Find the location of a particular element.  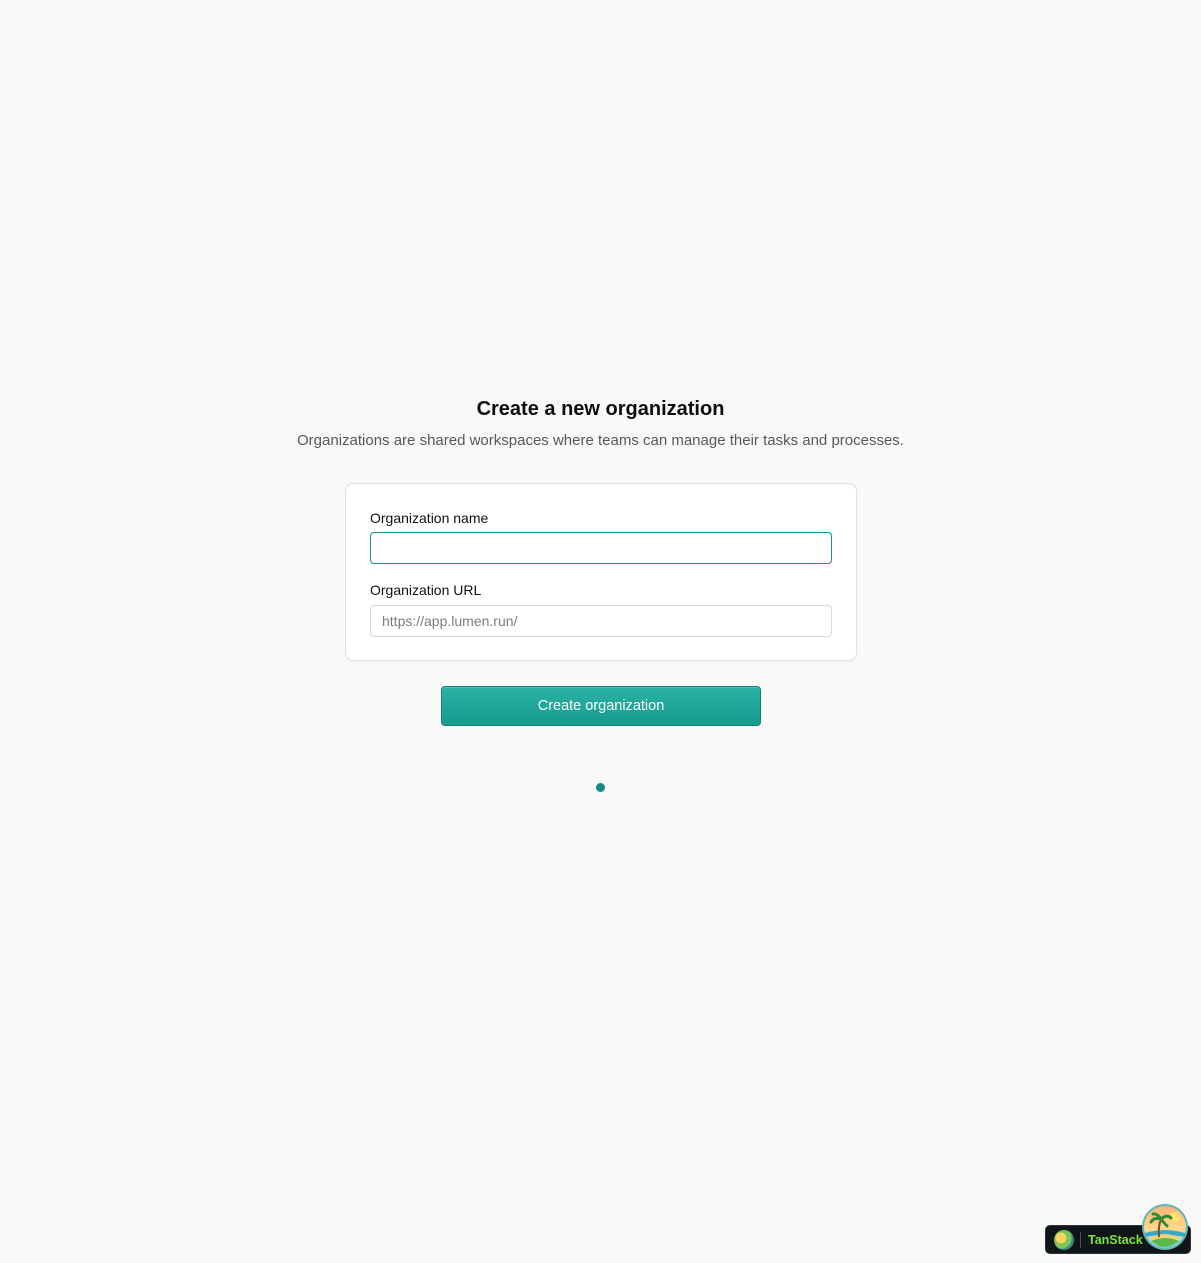

devtools-separator is located at coordinates (1080, 1240).